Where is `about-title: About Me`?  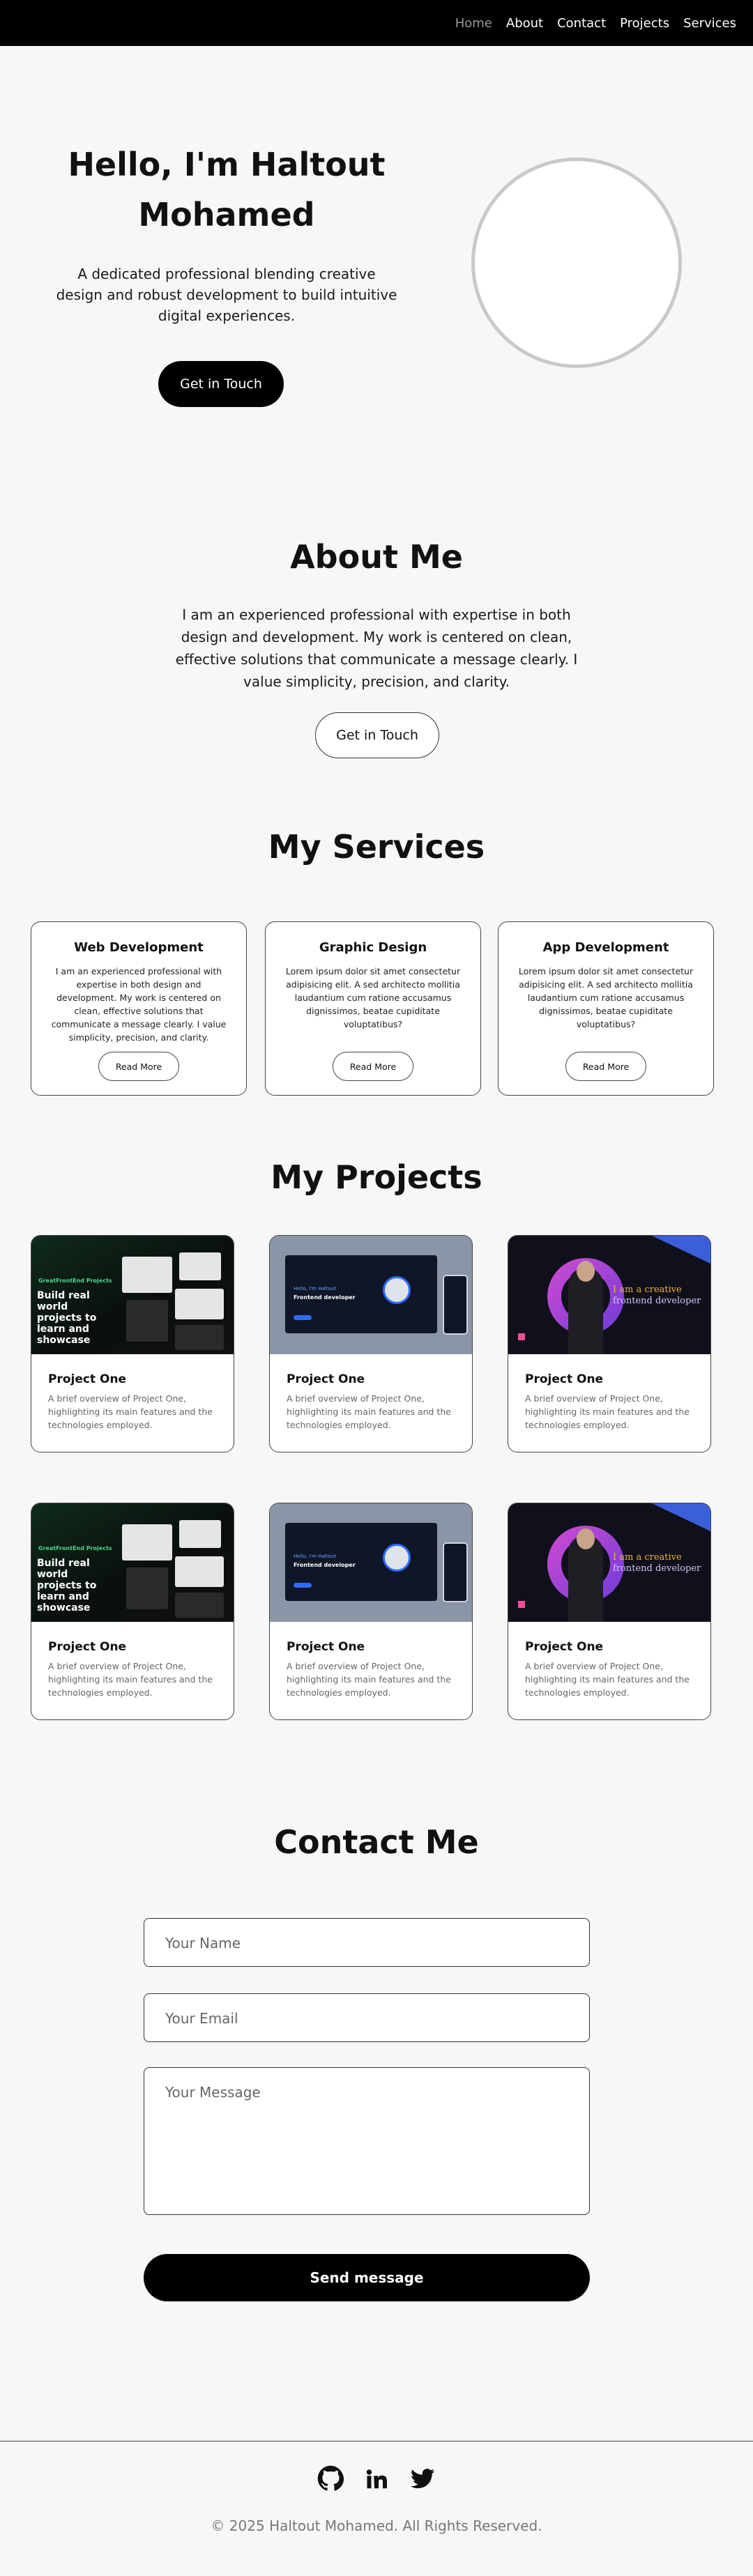 about-title: About Me is located at coordinates (376, 557).